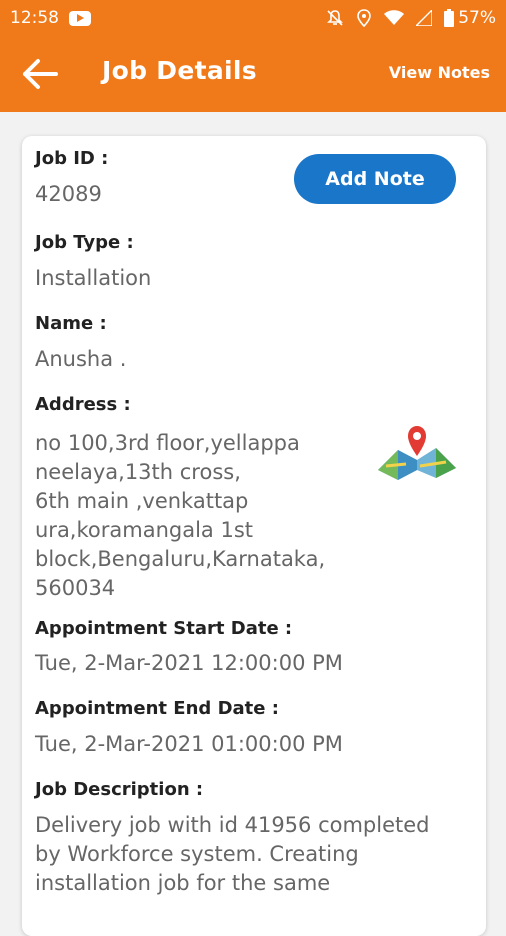  I want to click on signal-icon, so click(424, 18).